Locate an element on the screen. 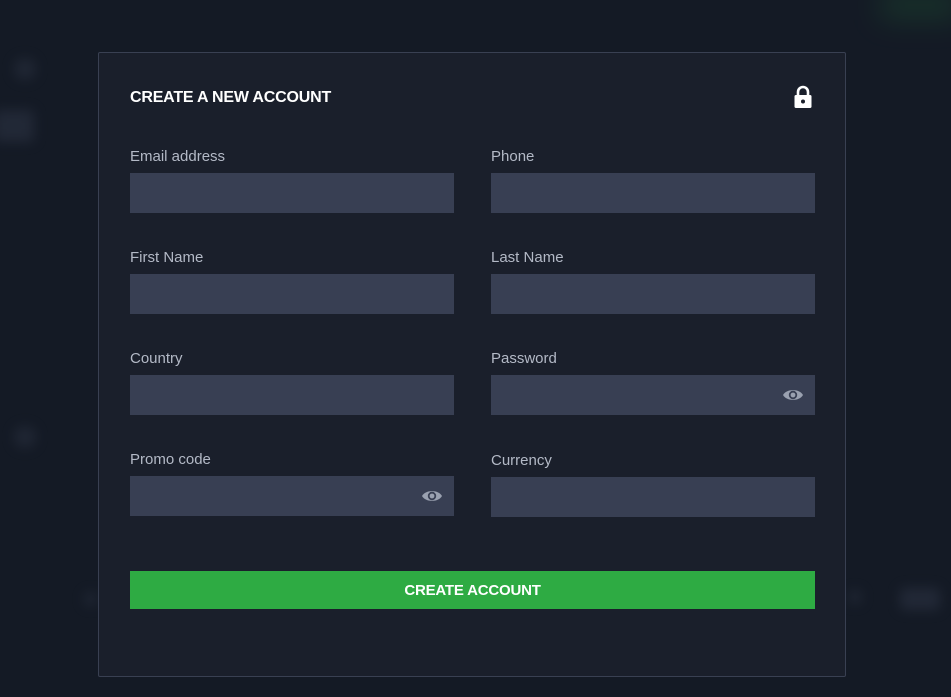 The image size is (951, 697). country-label: Country is located at coordinates (156, 358).